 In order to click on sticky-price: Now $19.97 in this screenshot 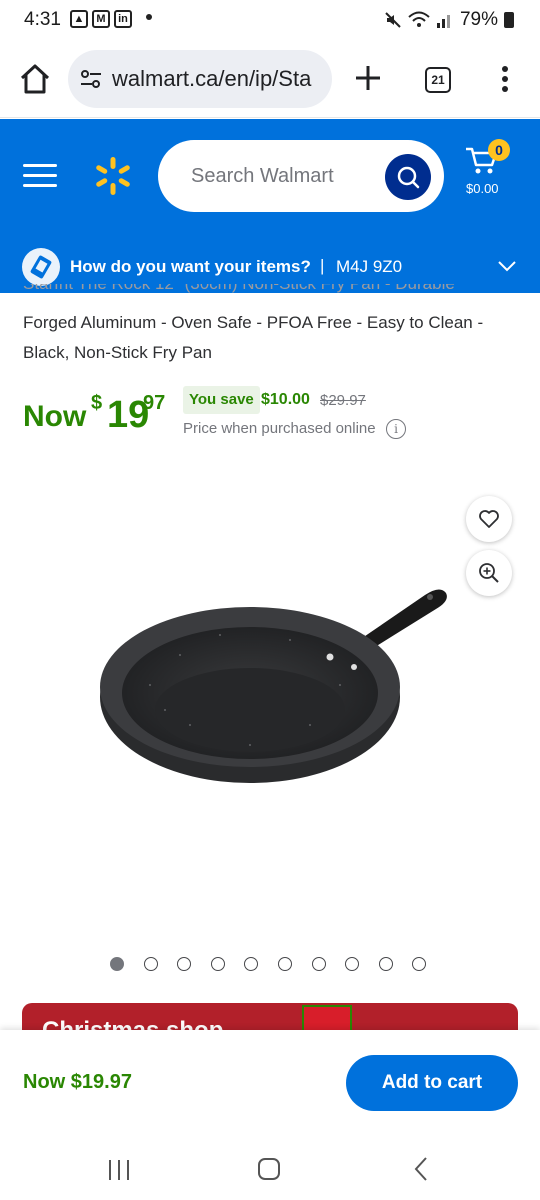, I will do `click(77, 1082)`.